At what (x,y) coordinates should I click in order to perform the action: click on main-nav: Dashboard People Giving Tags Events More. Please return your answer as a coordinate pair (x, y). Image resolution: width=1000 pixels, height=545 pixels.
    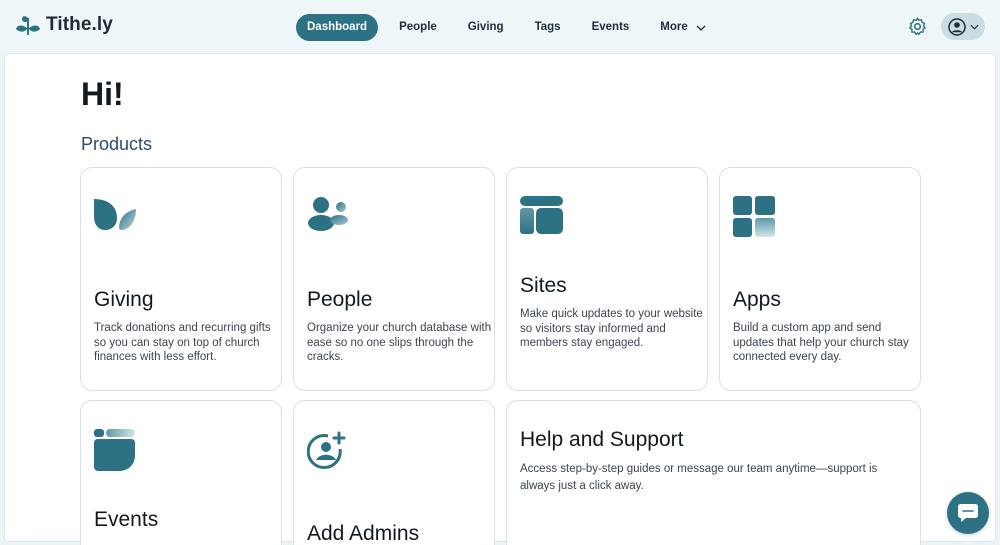
    Looking at the image, I should click on (511, 27).